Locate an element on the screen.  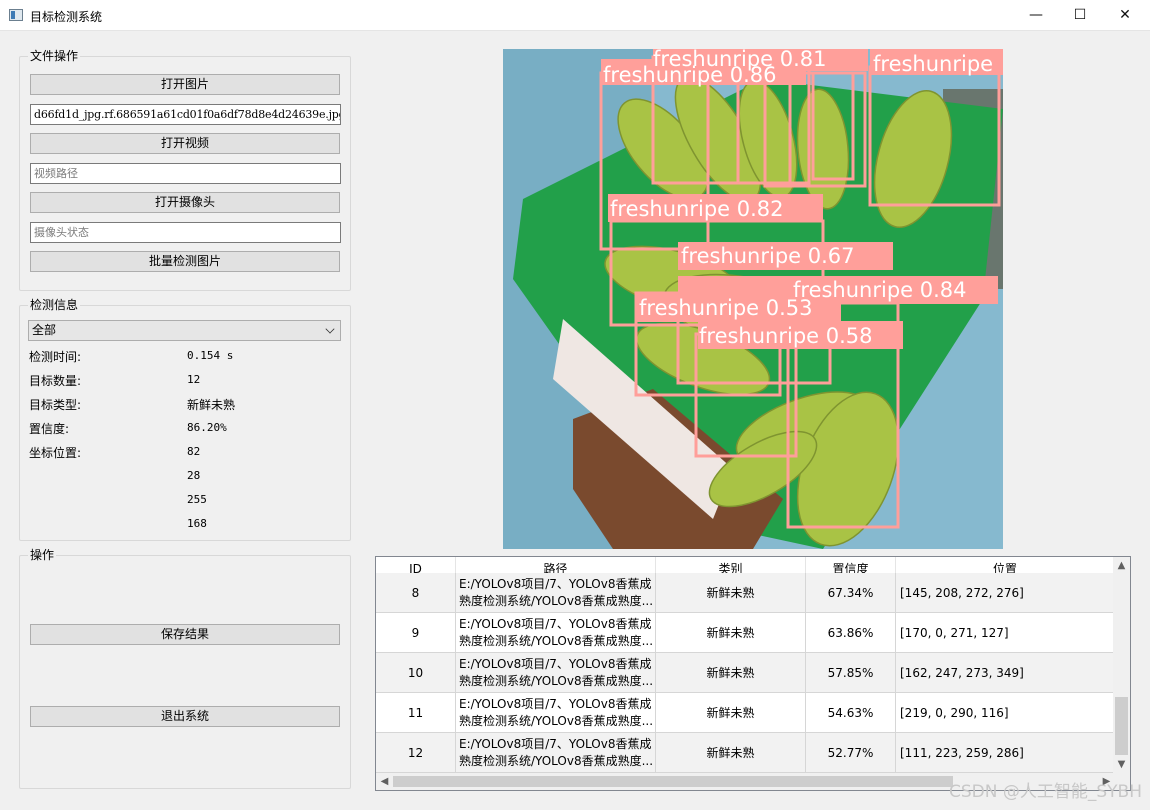
target-type-value: 新鲜未熟 is located at coordinates (211, 405).